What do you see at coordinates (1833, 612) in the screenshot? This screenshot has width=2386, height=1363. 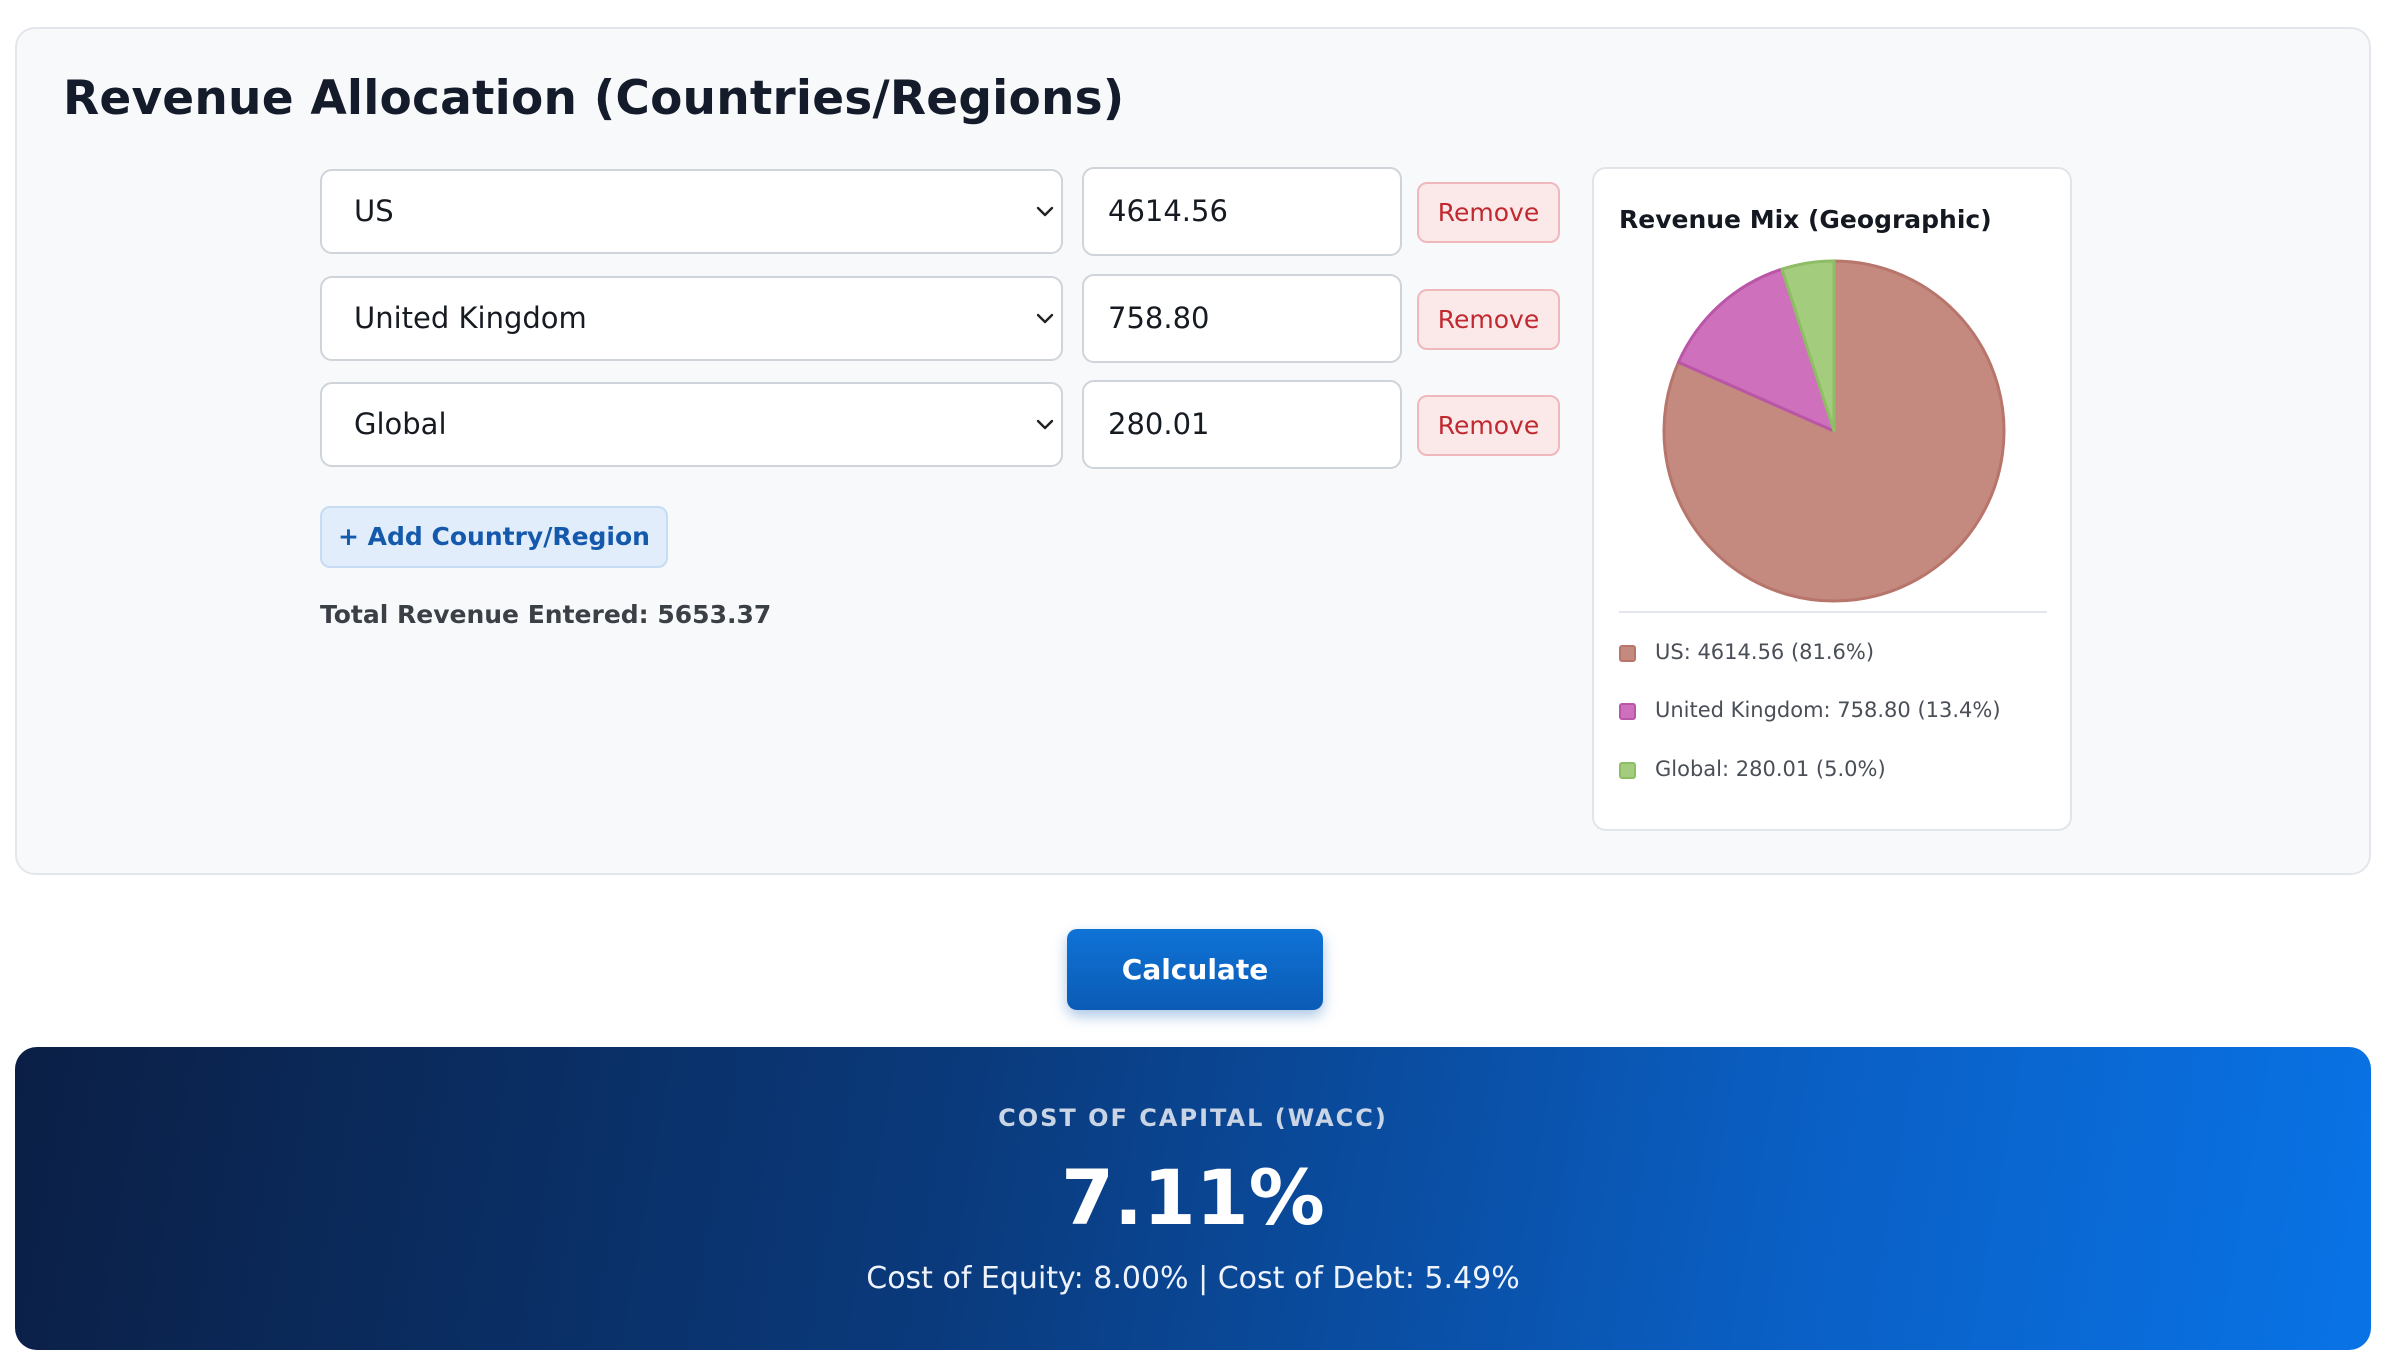 I see `legend-divider` at bounding box center [1833, 612].